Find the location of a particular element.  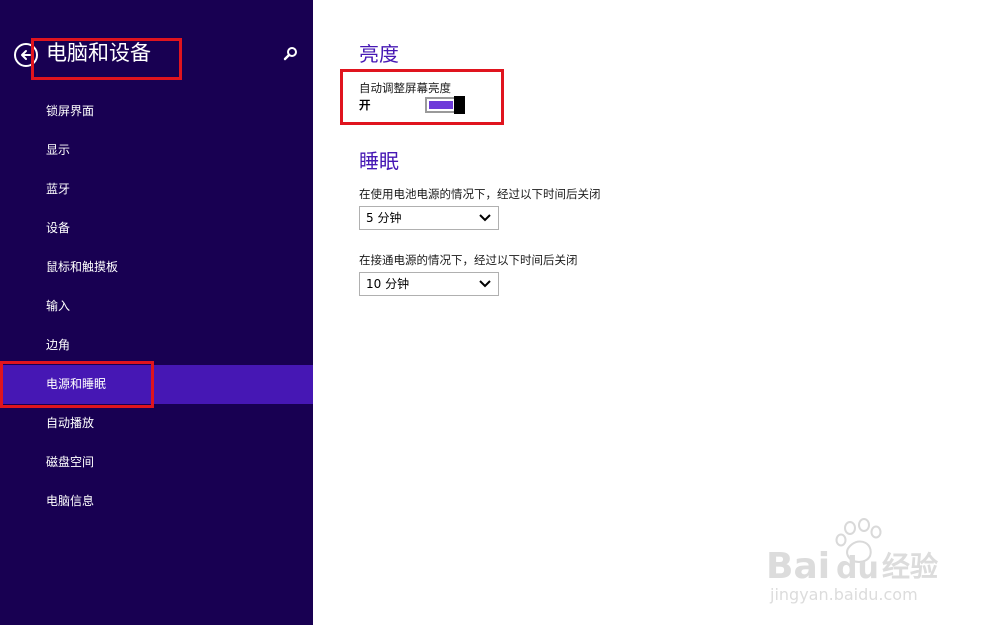

sidebar-item-autoplay: 自动播放 is located at coordinates (156, 423).